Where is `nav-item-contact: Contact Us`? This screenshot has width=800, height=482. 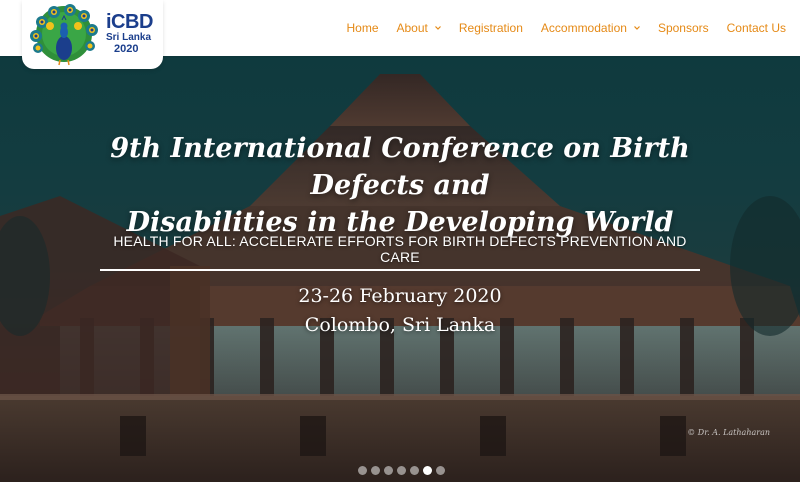 nav-item-contact: Contact Us is located at coordinates (756, 28).